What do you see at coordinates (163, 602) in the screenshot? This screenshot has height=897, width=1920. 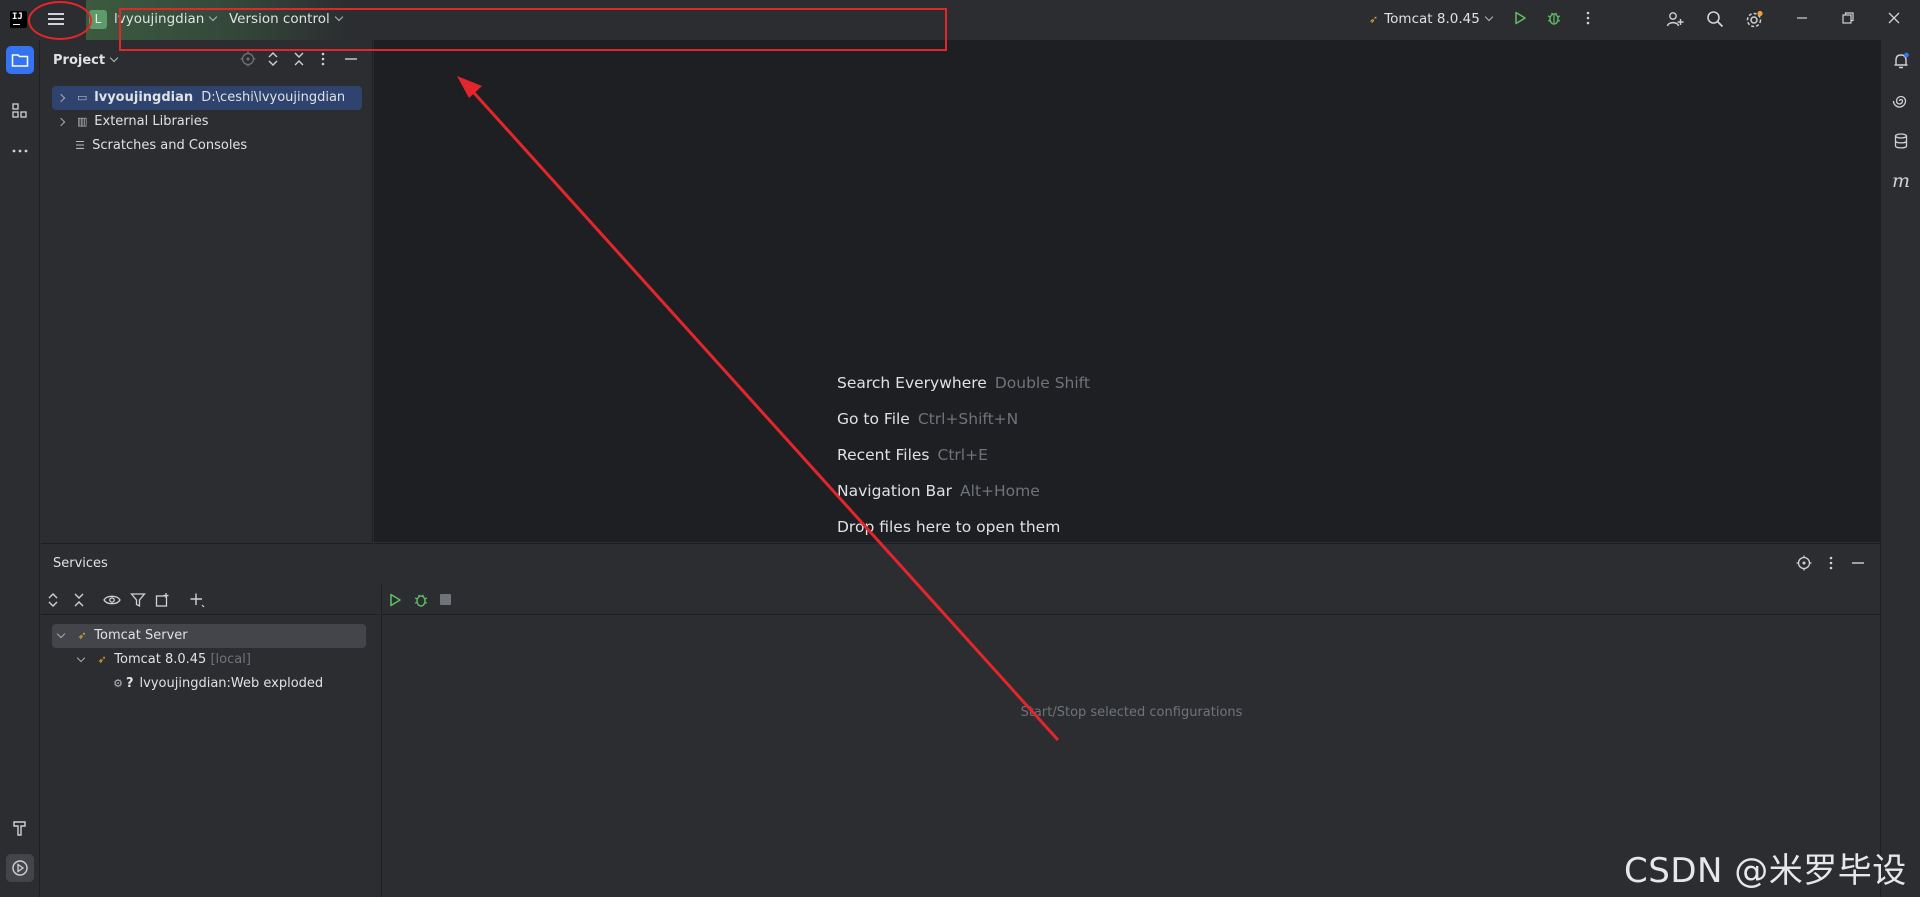 I see `new-group-icon` at bounding box center [163, 602].